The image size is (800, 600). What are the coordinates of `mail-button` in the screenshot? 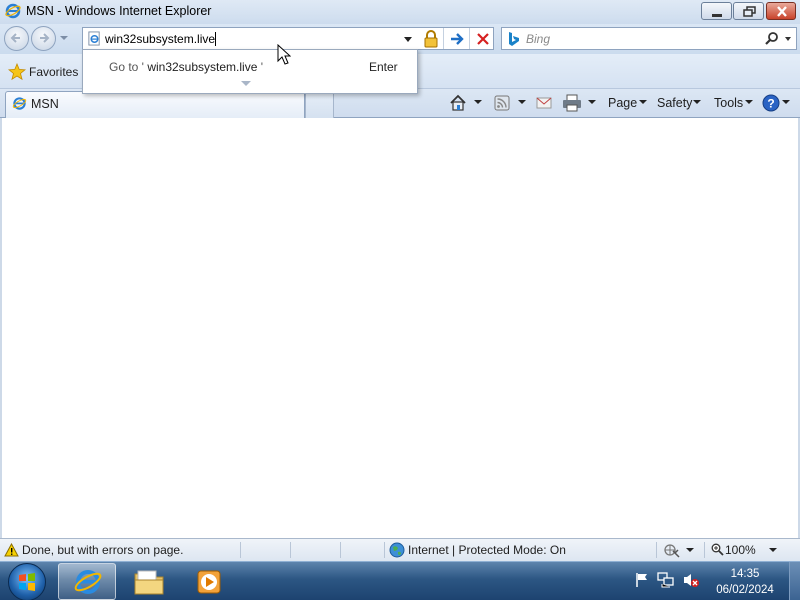 It's located at (544, 103).